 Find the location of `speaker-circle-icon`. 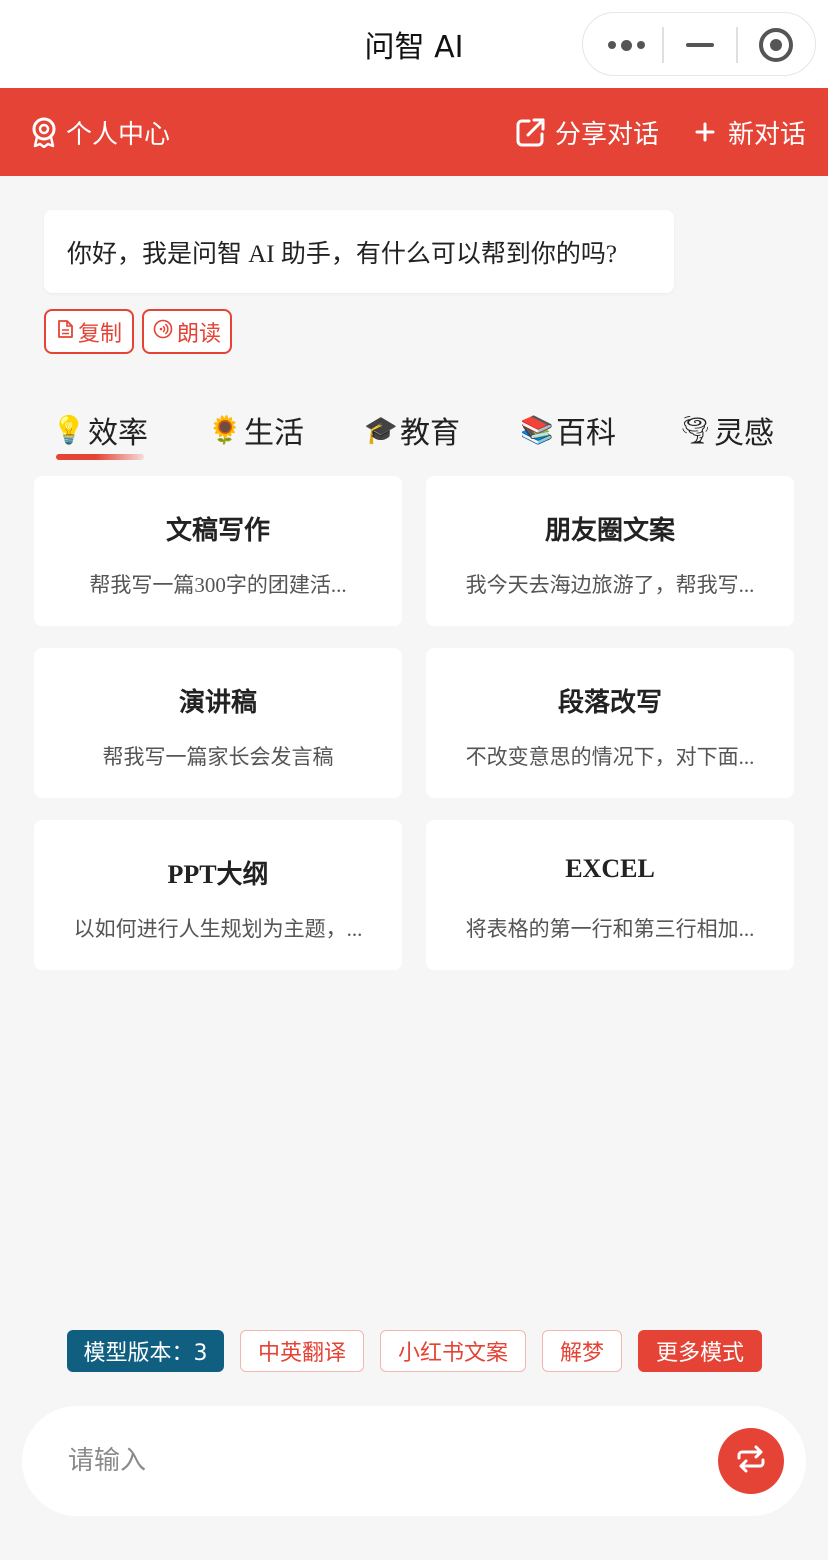

speaker-circle-icon is located at coordinates (163, 332).